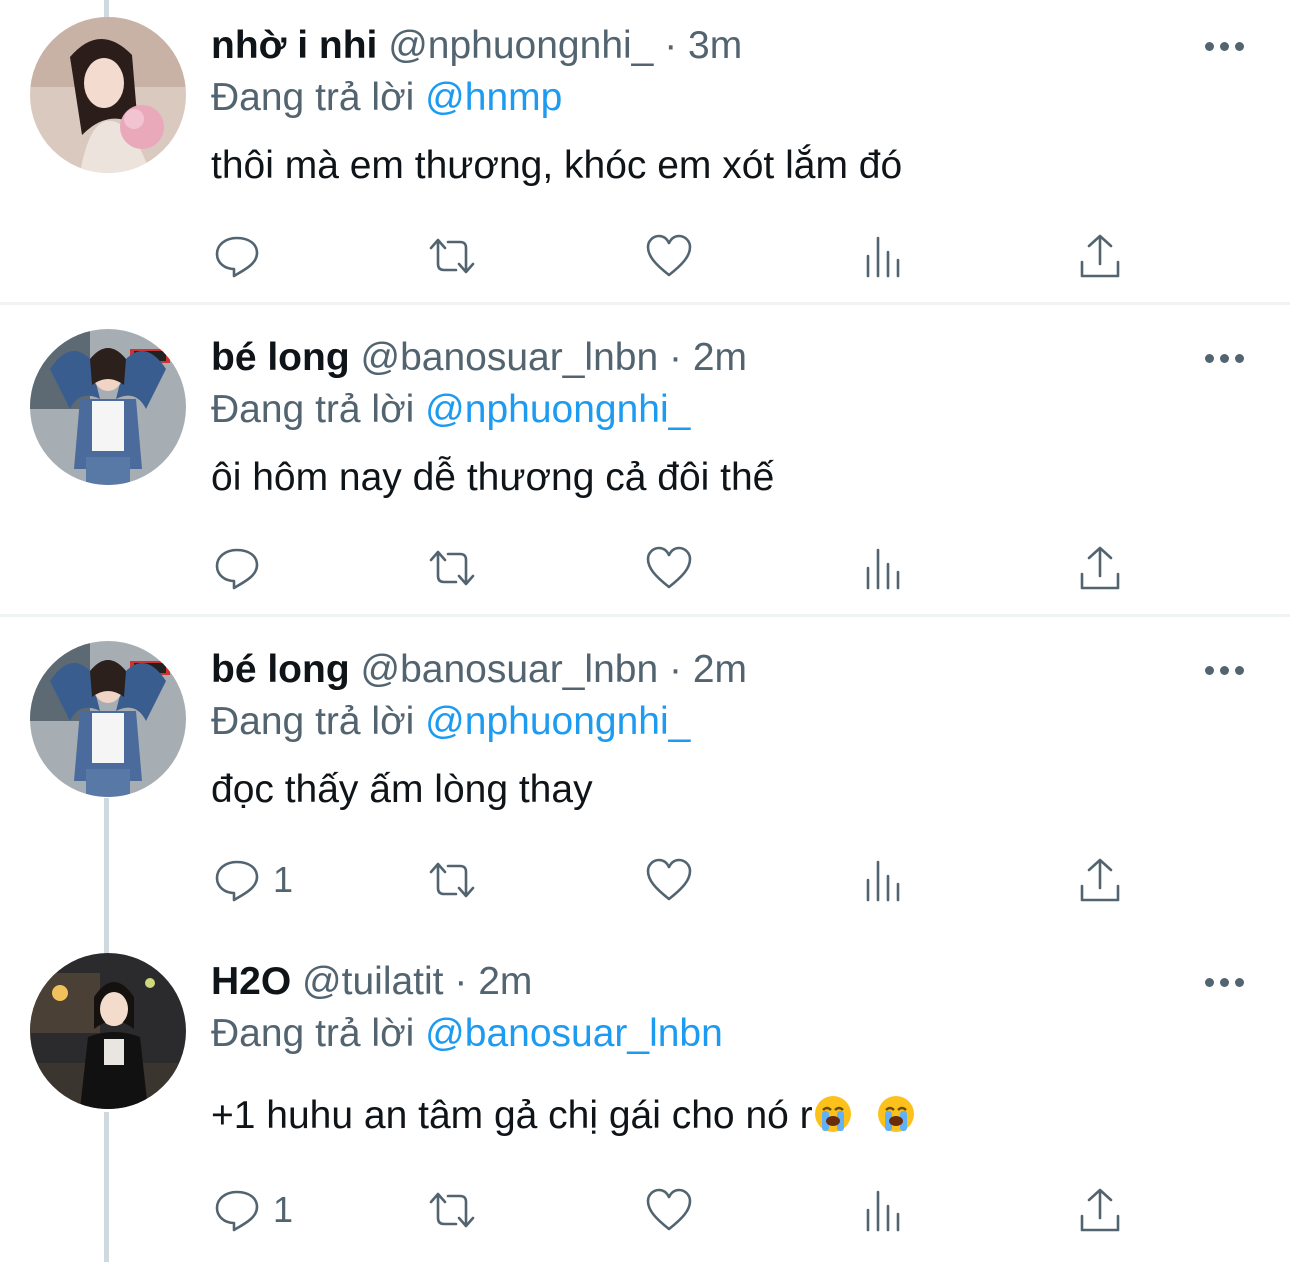 This screenshot has width=1290, height=1262. I want to click on tweet-text-row: +1 huhu an tâm gả chị gái cho nó r, so click(563, 1116).